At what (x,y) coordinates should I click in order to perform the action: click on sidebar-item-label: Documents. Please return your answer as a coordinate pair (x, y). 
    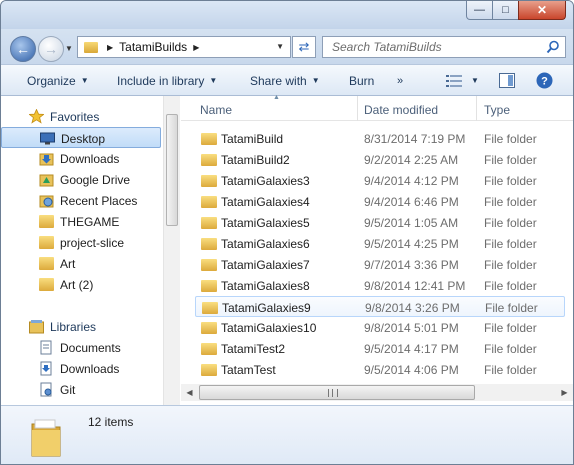
    Looking at the image, I should click on (90, 348).